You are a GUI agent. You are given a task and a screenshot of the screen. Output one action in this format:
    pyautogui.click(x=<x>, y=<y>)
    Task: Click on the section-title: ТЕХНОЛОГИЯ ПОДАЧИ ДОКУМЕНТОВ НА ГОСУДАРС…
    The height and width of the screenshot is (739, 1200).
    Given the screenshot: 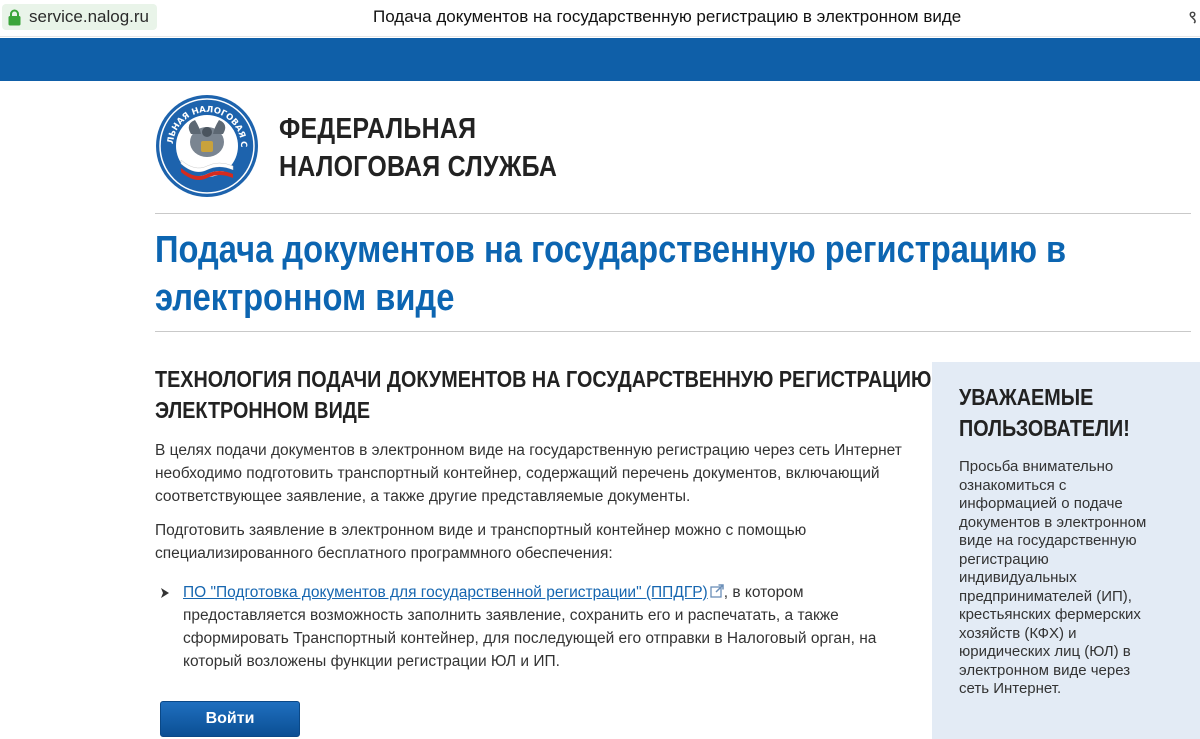 What is the action you would take?
    pyautogui.click(x=553, y=395)
    